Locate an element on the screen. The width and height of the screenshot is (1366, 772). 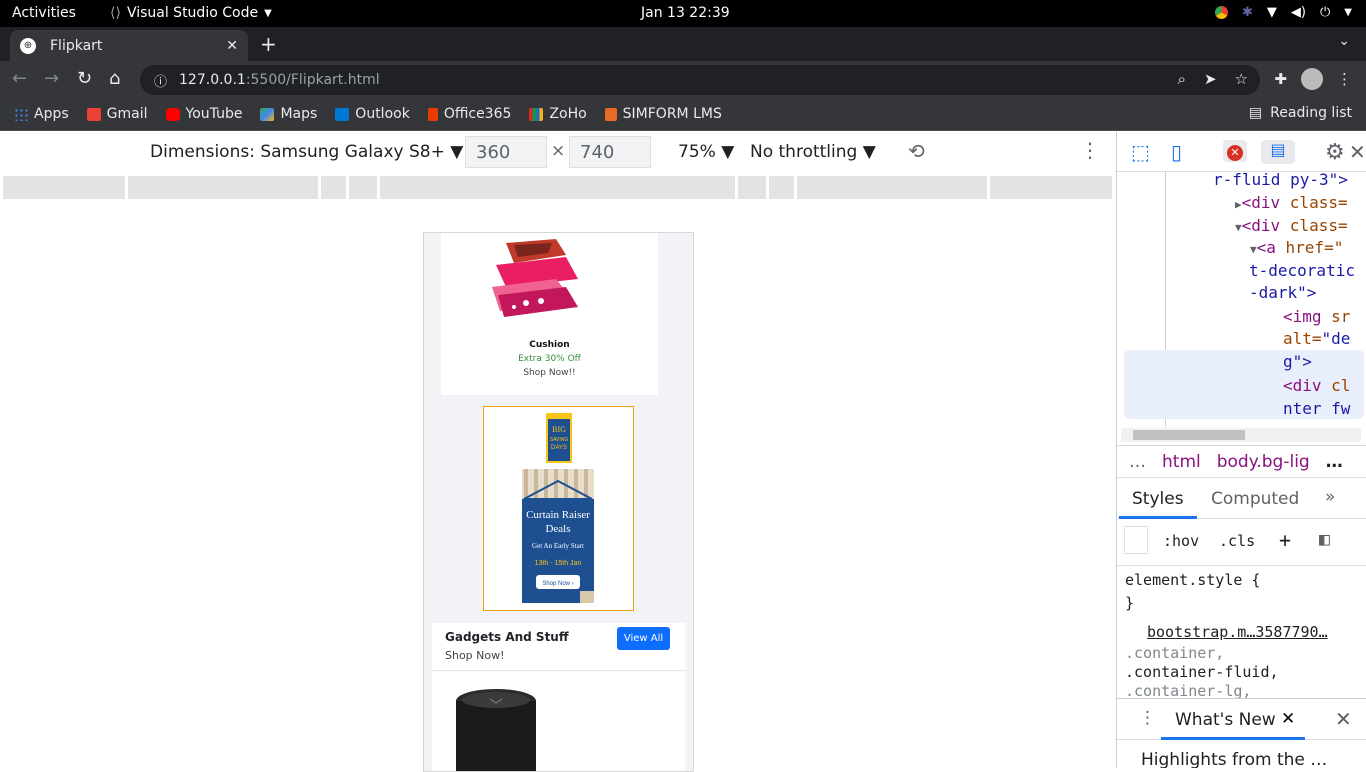
device-height-input: 740 is located at coordinates (610, 152).